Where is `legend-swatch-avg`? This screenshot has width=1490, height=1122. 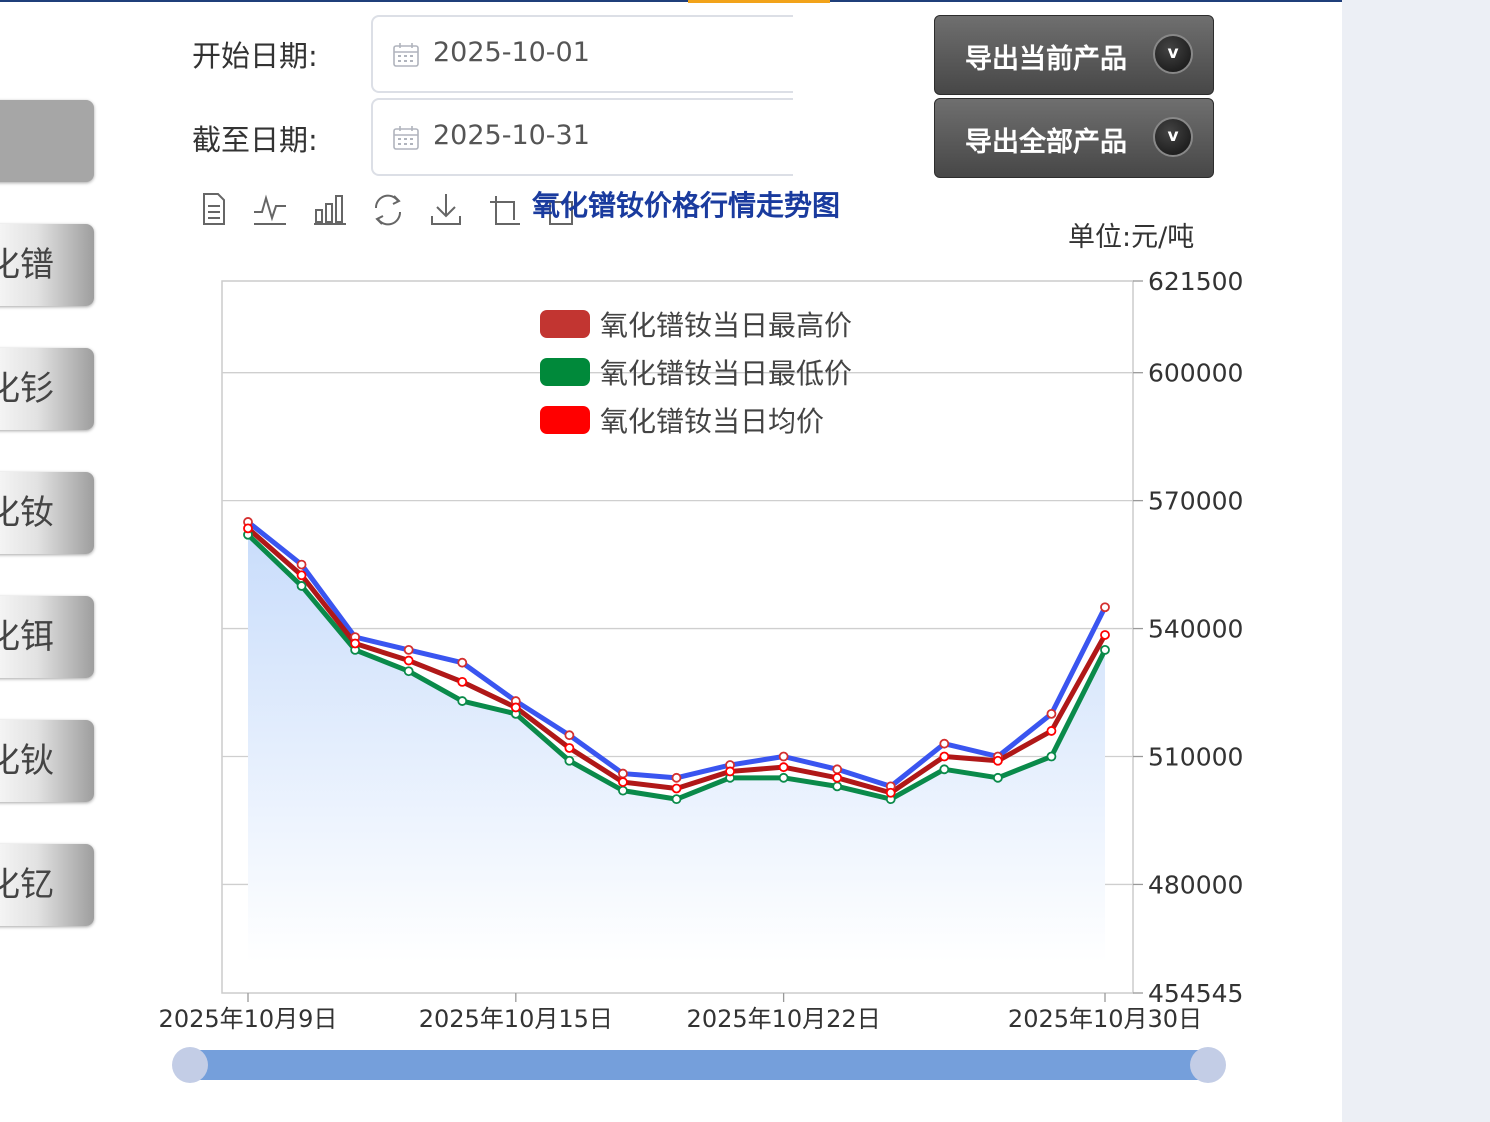 legend-swatch-avg is located at coordinates (565, 420).